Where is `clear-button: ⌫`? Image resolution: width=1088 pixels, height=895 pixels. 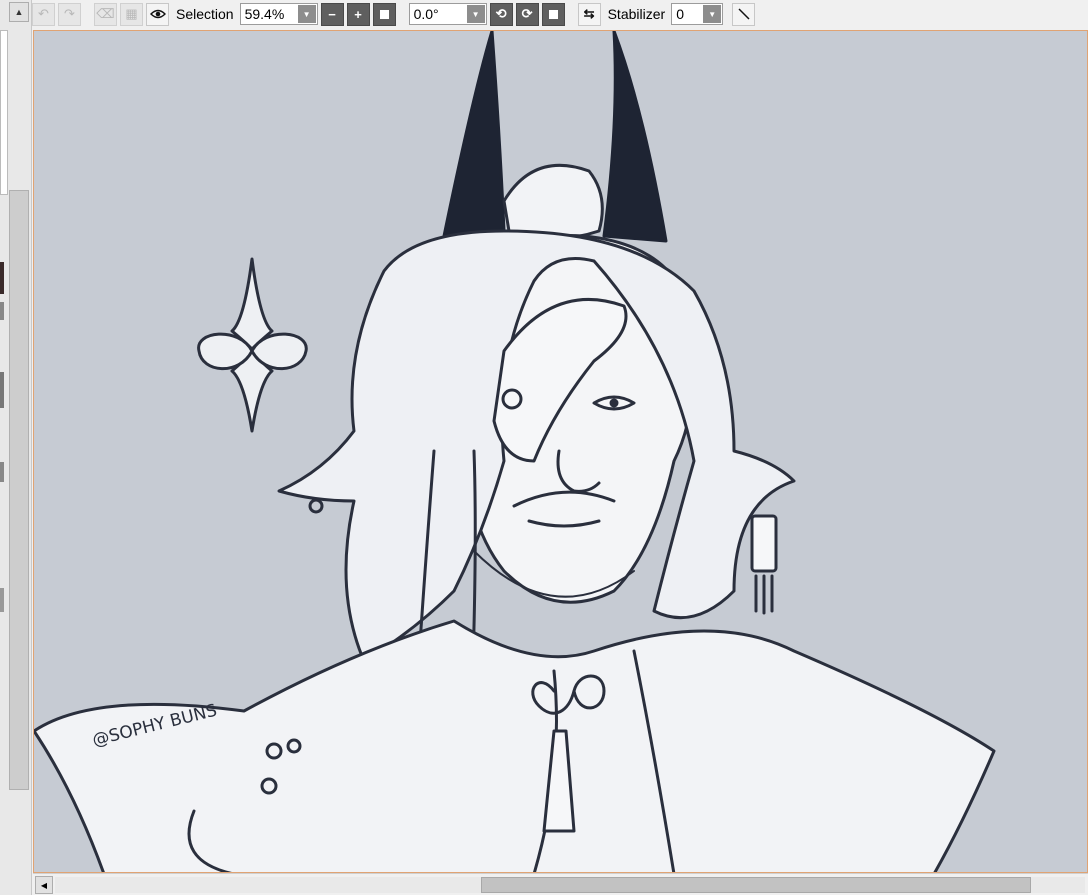
clear-button: ⌫ is located at coordinates (105, 14).